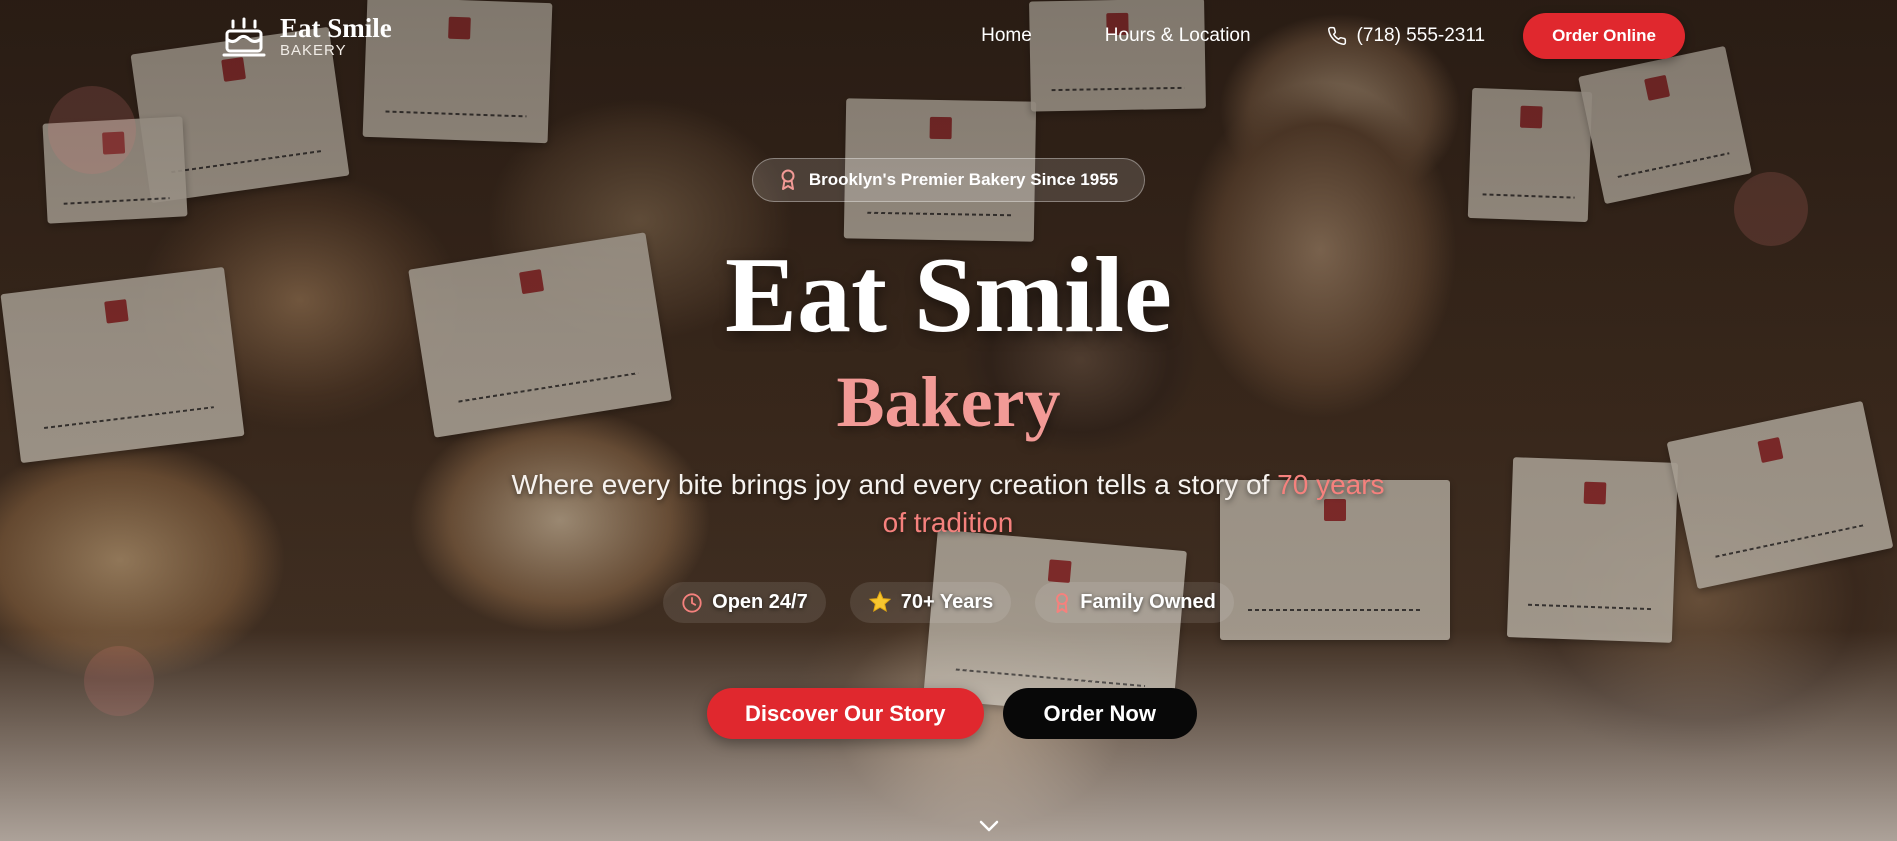 Image resolution: width=1897 pixels, height=841 pixels. What do you see at coordinates (760, 602) in the screenshot?
I see `feature-label: Open 24/7` at bounding box center [760, 602].